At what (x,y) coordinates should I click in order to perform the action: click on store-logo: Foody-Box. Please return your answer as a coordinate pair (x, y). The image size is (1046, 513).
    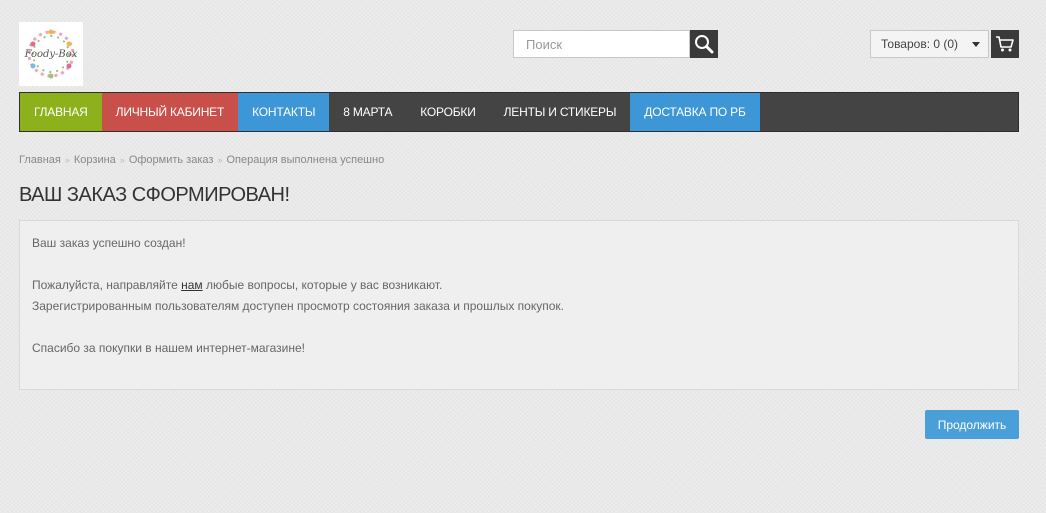
    Looking at the image, I should click on (51, 54).